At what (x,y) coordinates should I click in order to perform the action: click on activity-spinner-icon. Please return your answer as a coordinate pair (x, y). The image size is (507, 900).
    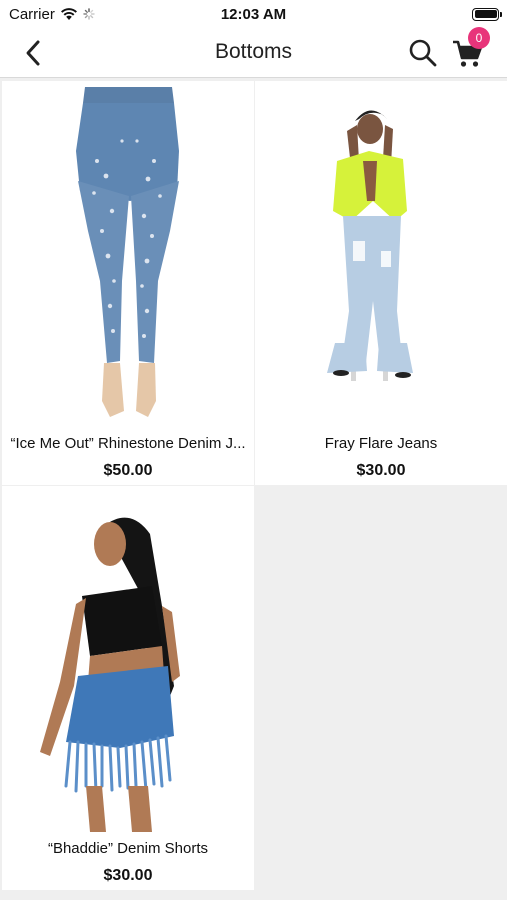
    Looking at the image, I should click on (89, 14).